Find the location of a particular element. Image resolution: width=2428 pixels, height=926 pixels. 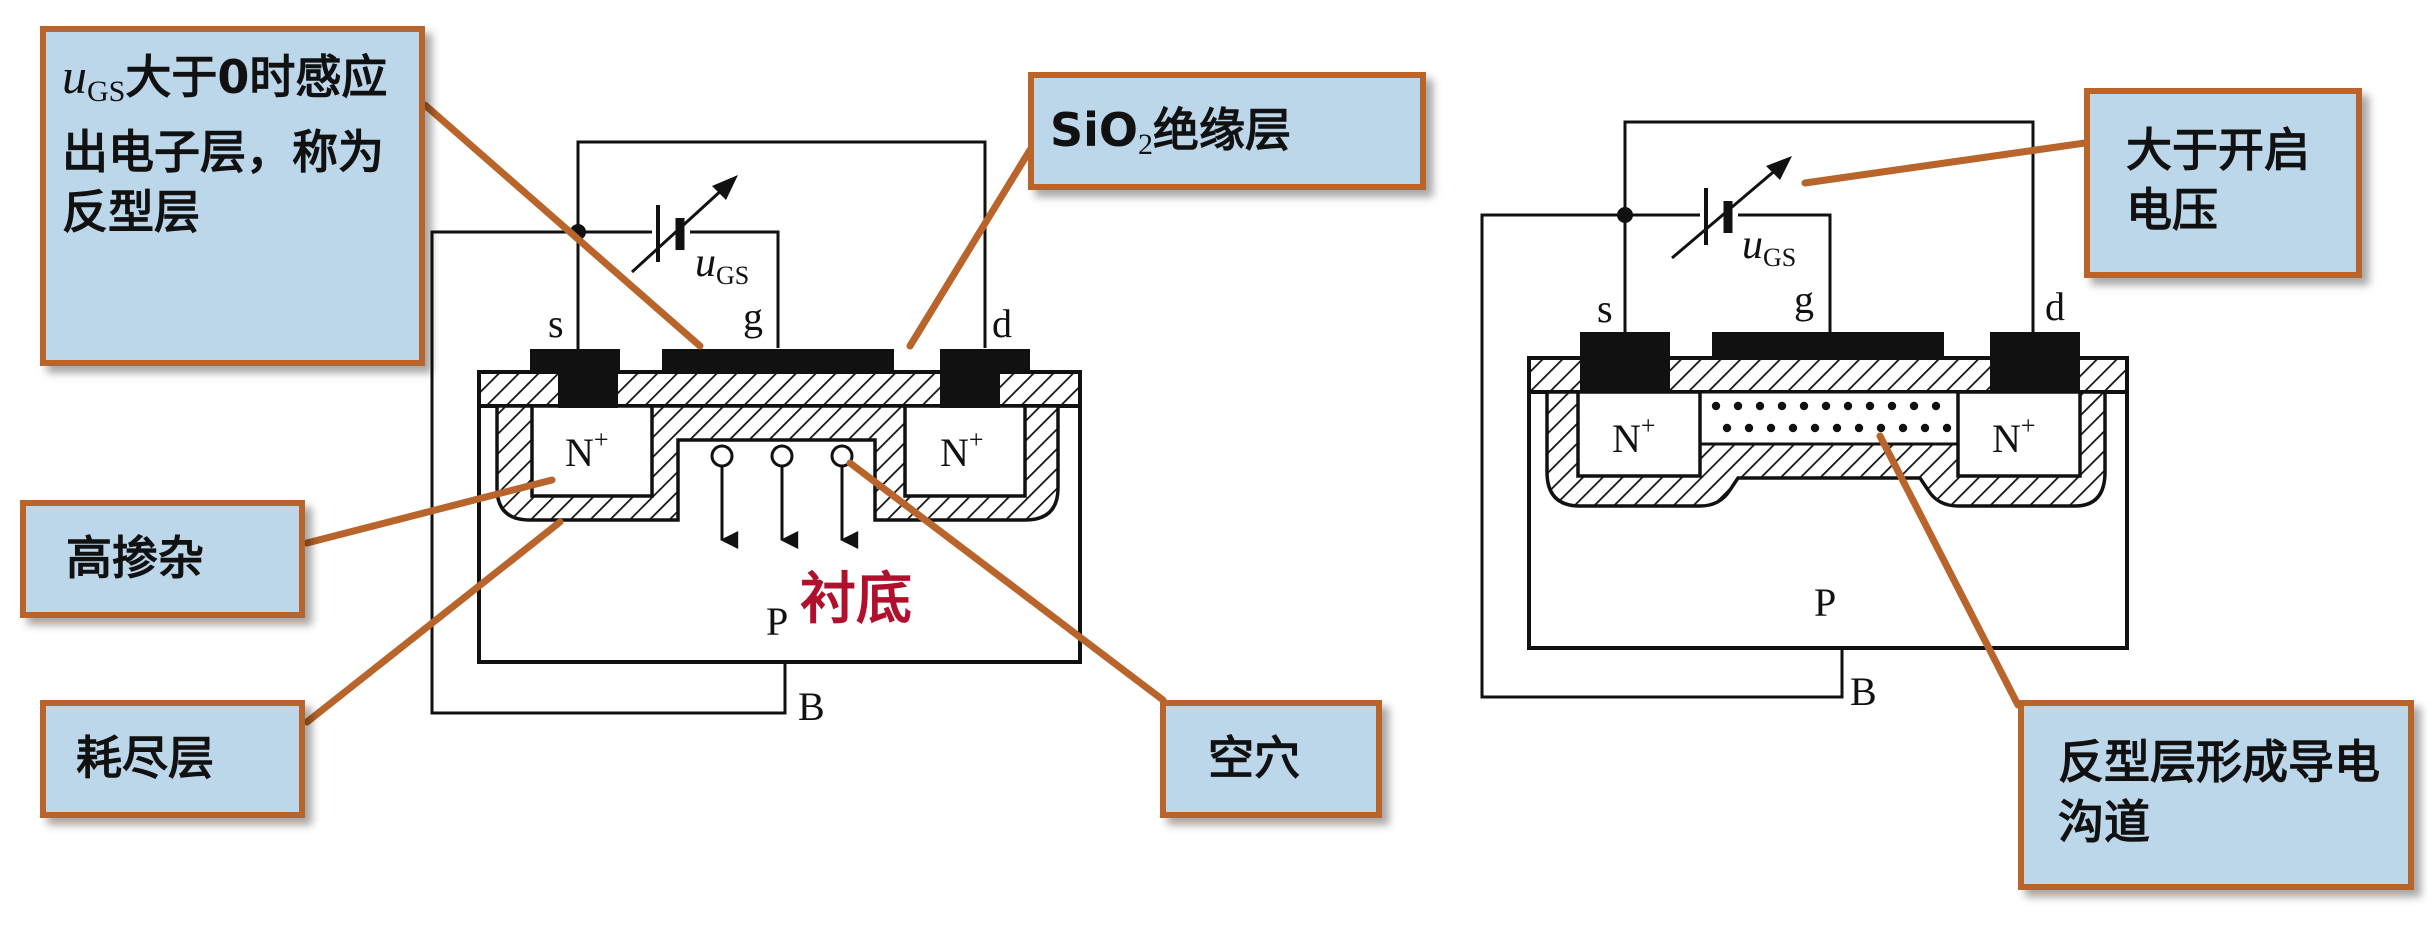

leader-threshold is located at coordinates (1945, 163).